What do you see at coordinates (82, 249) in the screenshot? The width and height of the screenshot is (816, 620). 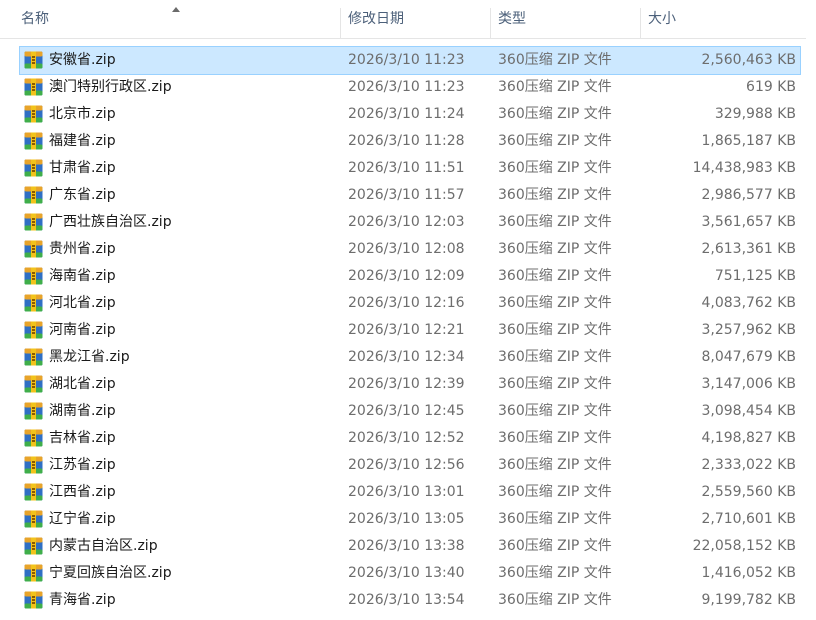 I see `file-name: 贵州省.zip` at bounding box center [82, 249].